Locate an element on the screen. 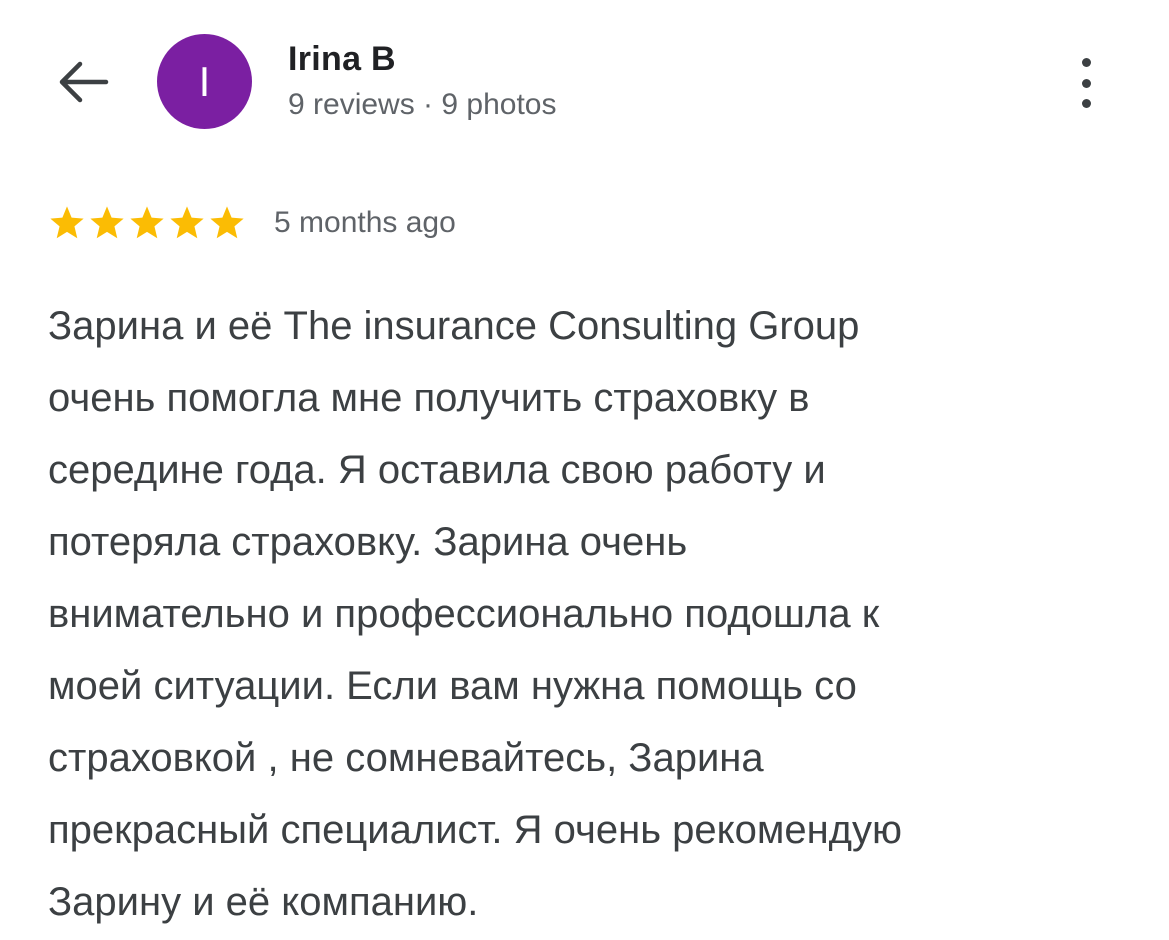  more-options-button is located at coordinates (1086, 83).